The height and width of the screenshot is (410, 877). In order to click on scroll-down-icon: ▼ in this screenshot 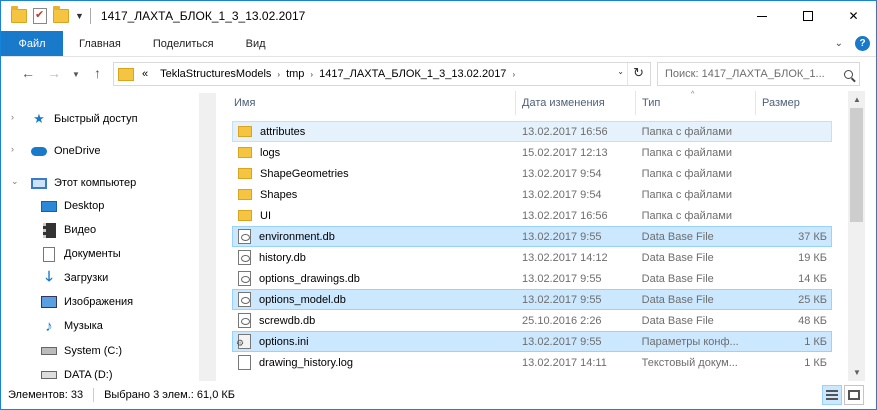, I will do `click(857, 372)`.